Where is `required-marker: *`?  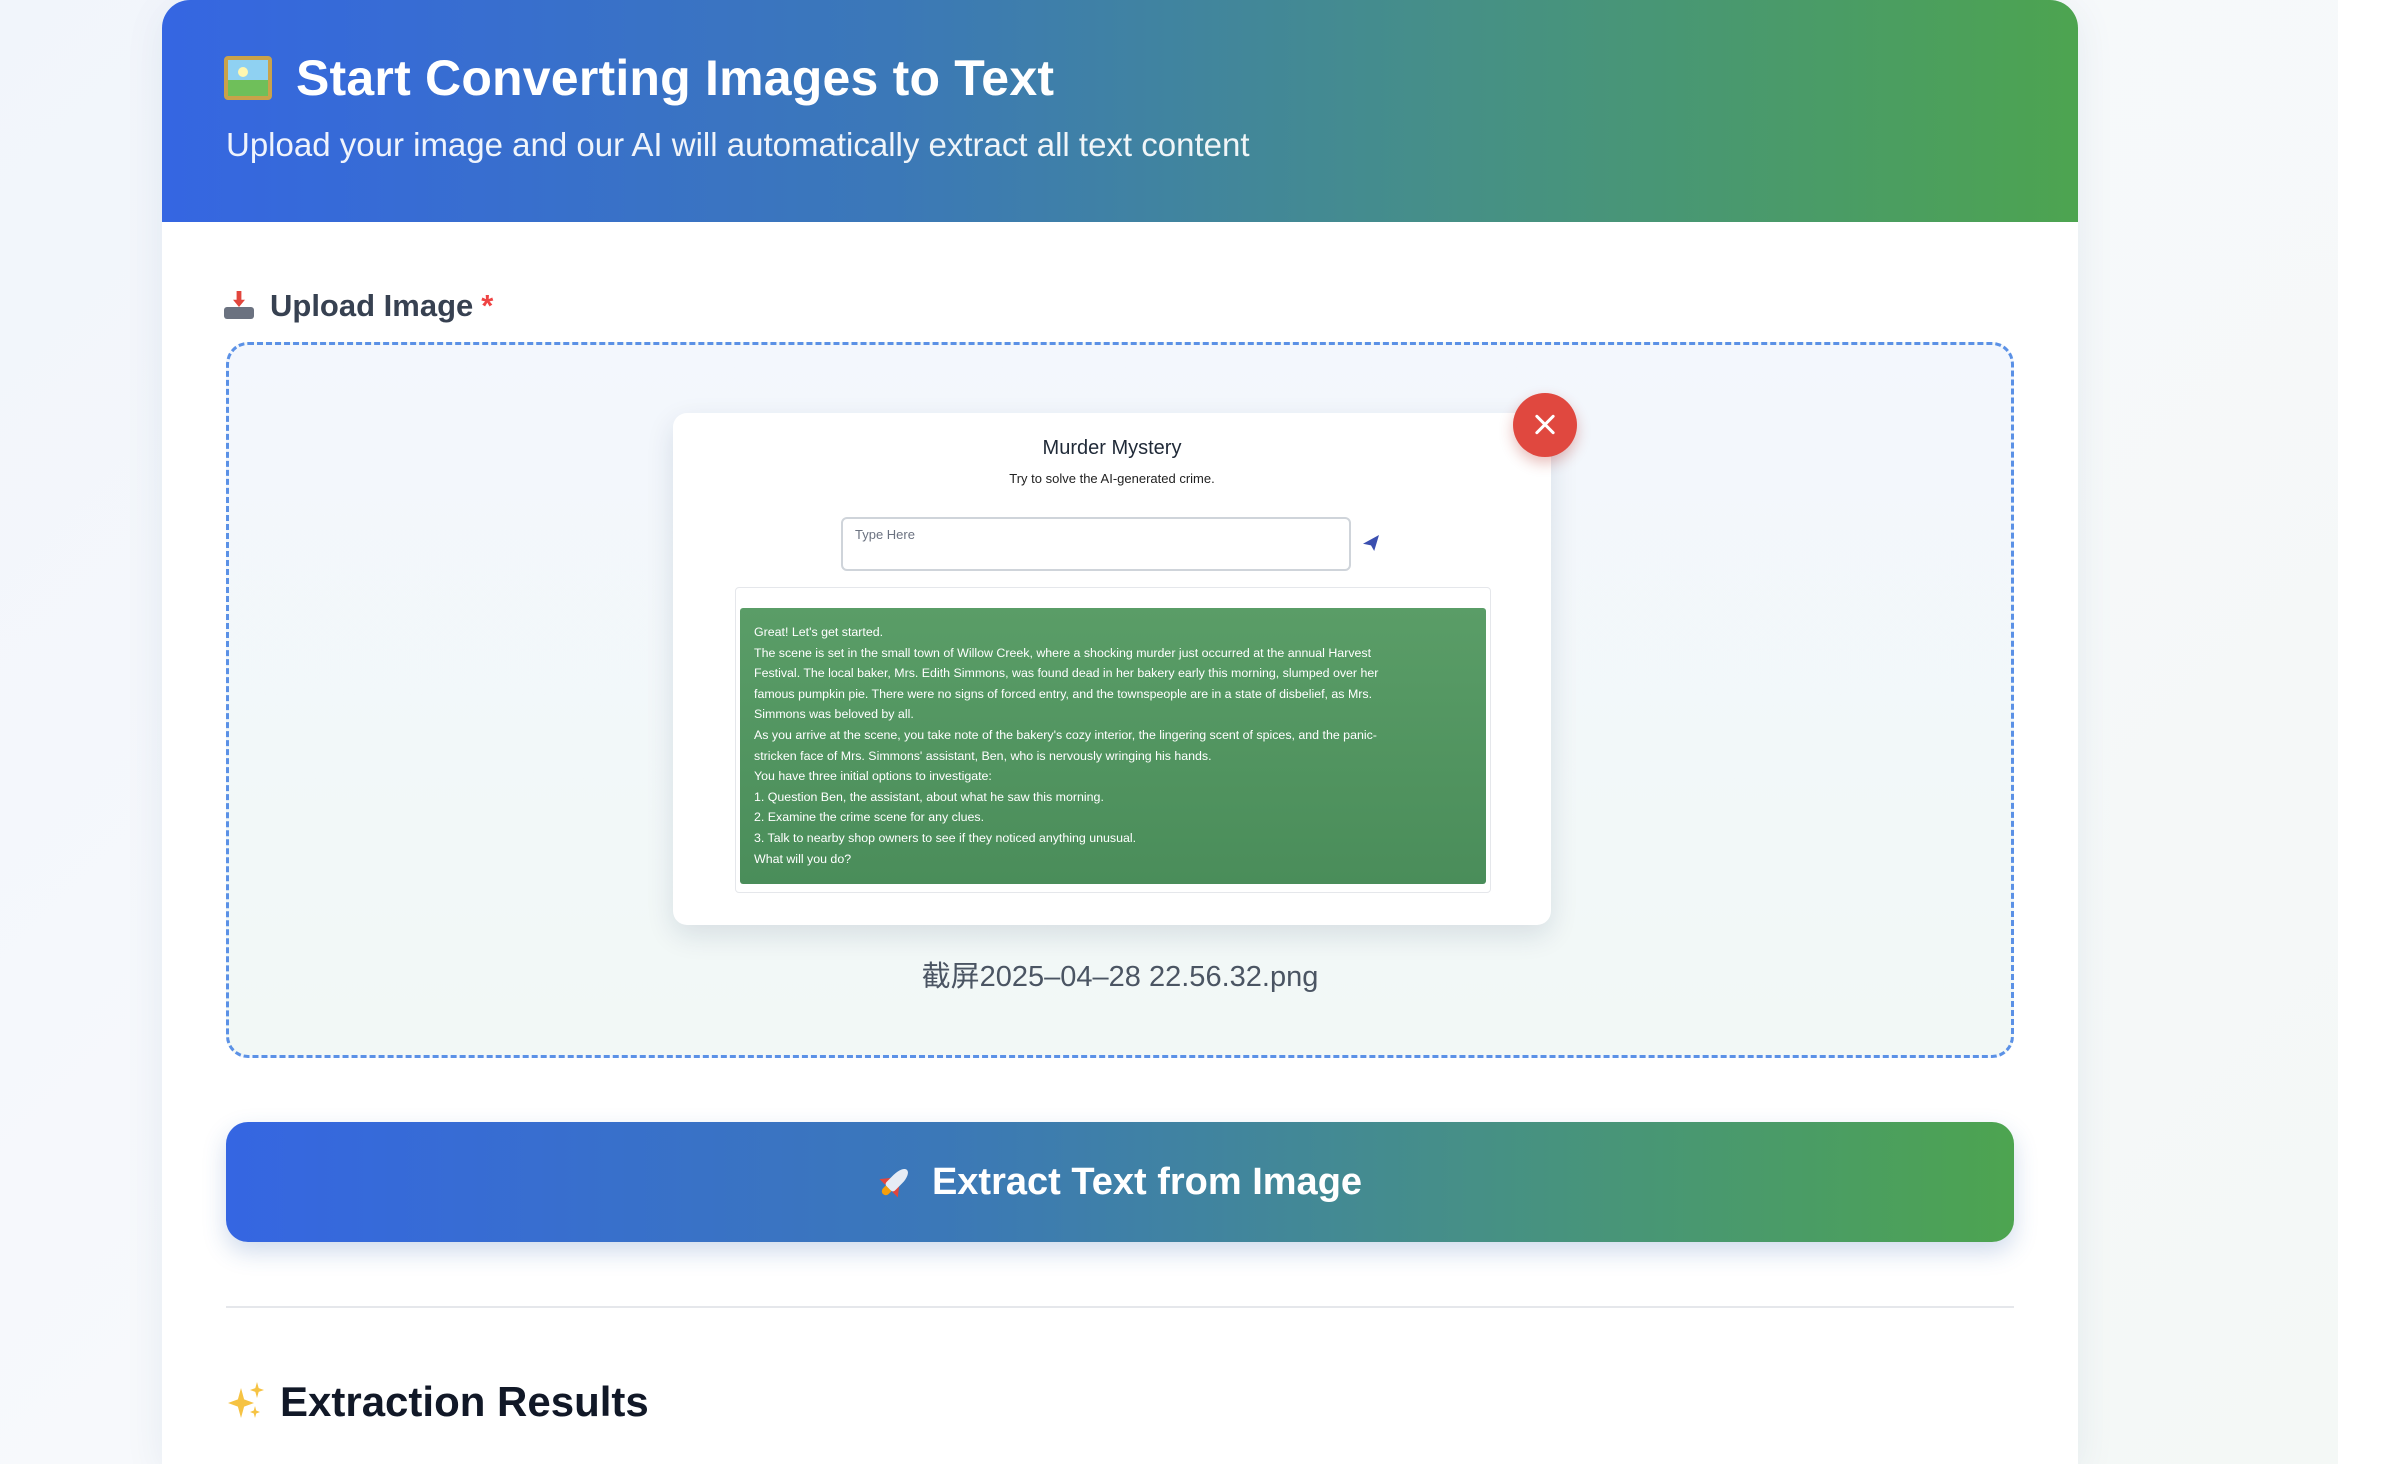 required-marker: * is located at coordinates (487, 305).